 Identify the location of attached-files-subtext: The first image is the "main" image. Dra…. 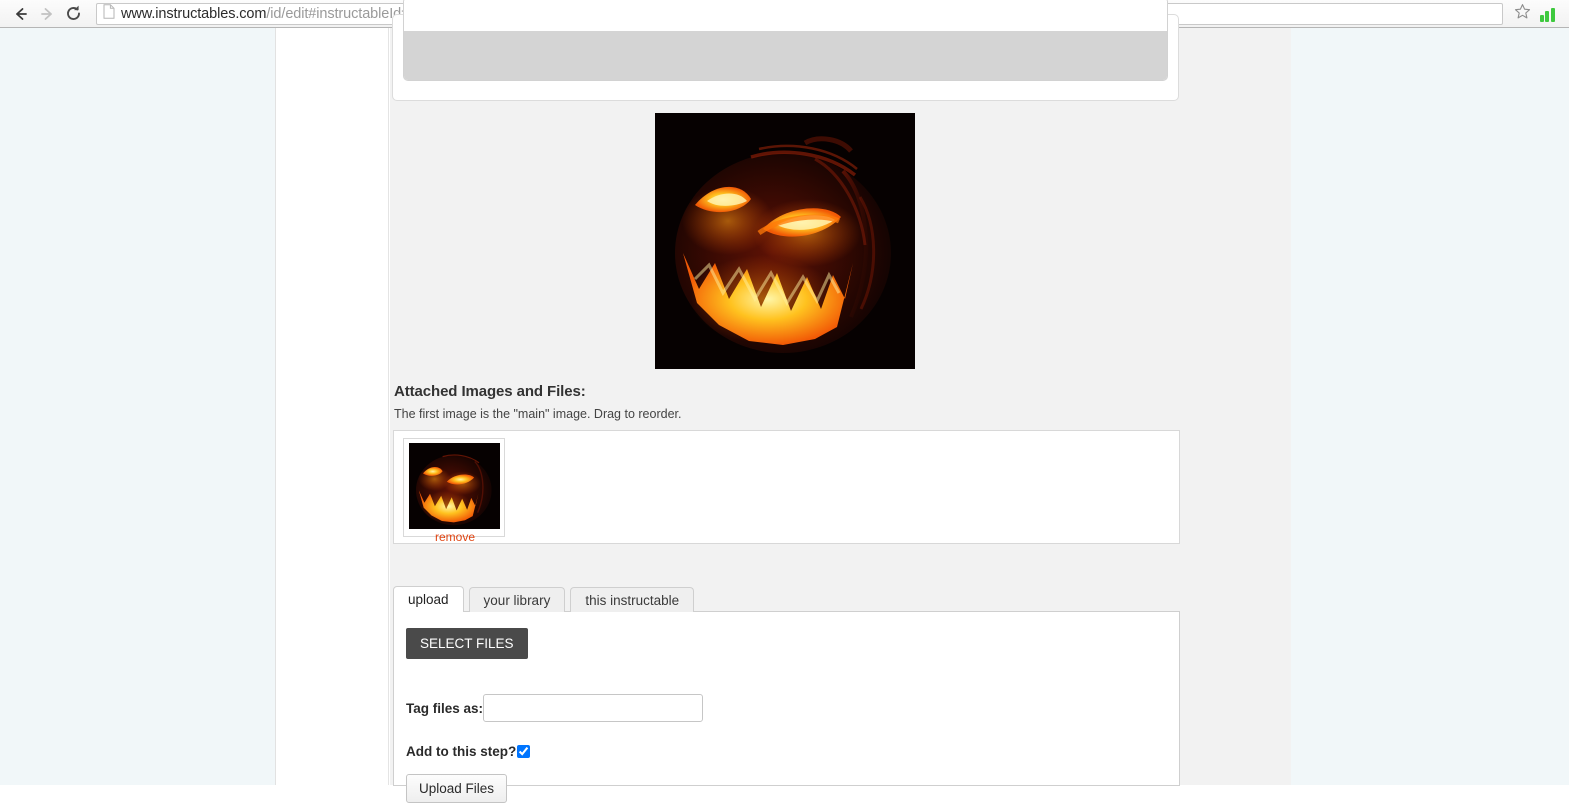
(538, 414).